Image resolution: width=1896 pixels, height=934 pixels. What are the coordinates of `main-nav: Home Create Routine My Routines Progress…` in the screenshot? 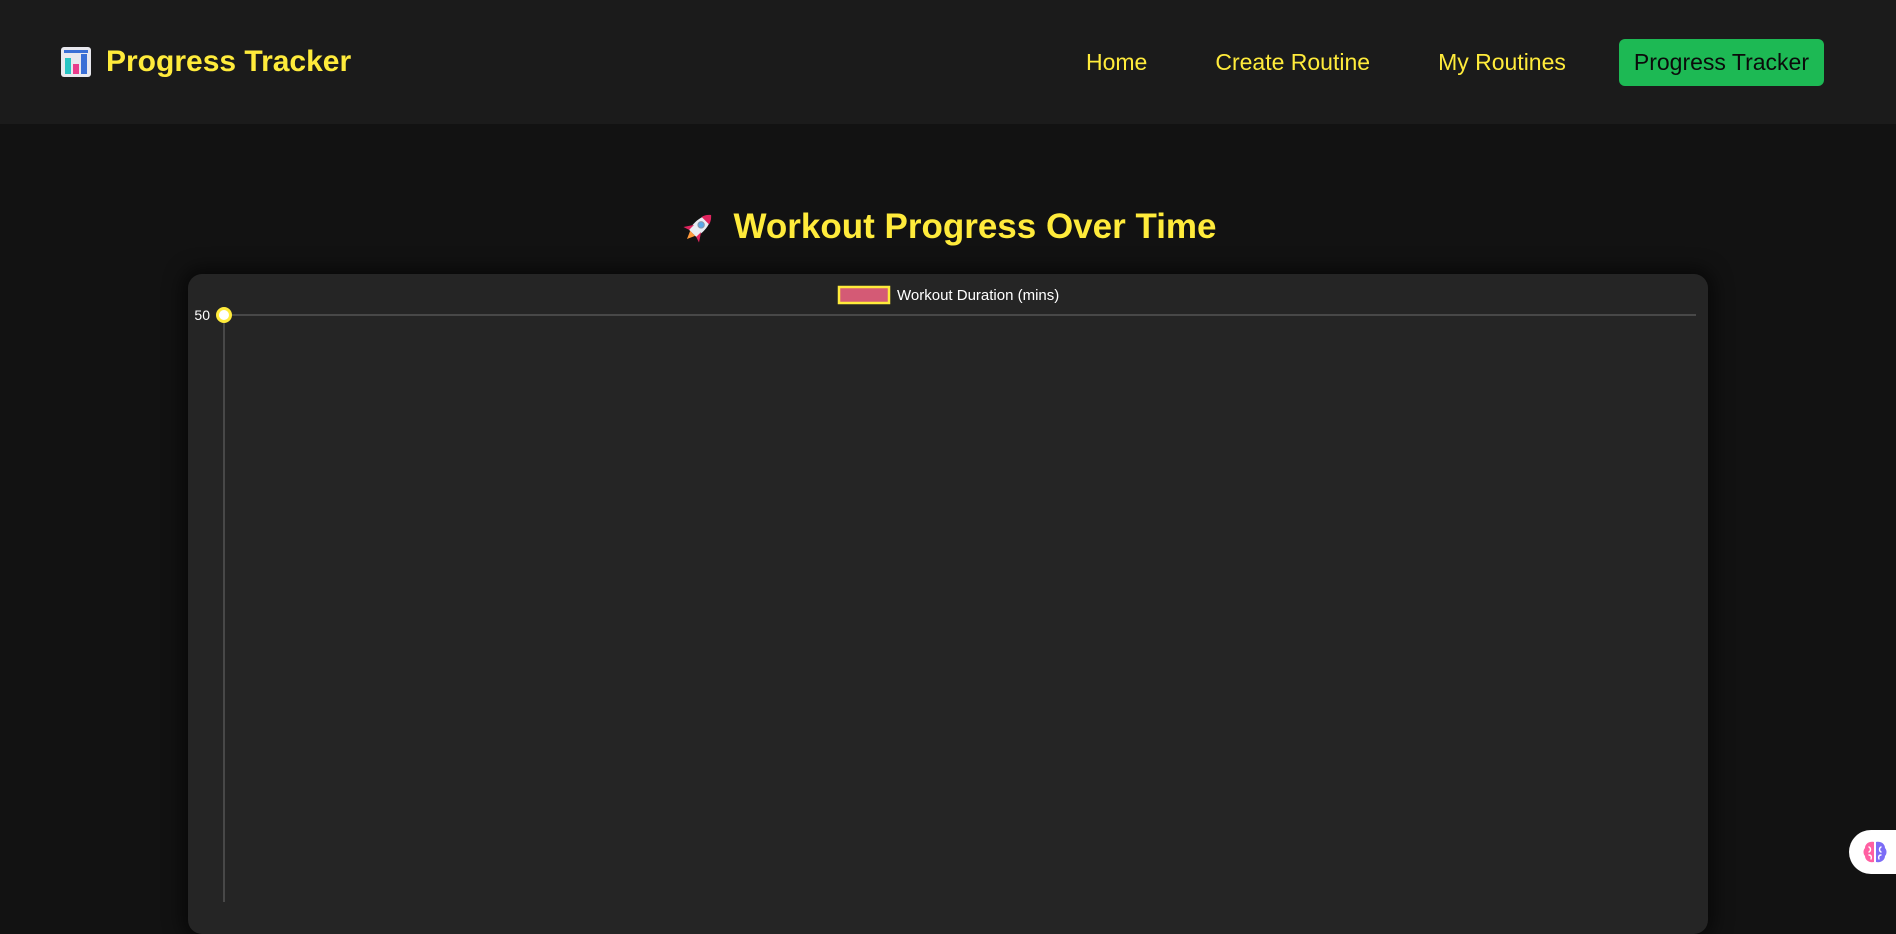 It's located at (1428, 62).